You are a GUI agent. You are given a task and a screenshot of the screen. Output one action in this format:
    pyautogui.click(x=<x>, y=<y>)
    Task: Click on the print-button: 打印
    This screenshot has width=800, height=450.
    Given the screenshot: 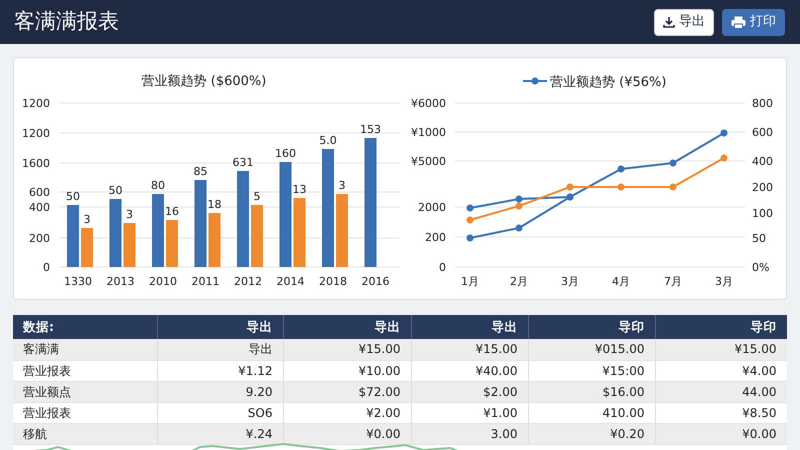 What is the action you would take?
    pyautogui.click(x=753, y=22)
    